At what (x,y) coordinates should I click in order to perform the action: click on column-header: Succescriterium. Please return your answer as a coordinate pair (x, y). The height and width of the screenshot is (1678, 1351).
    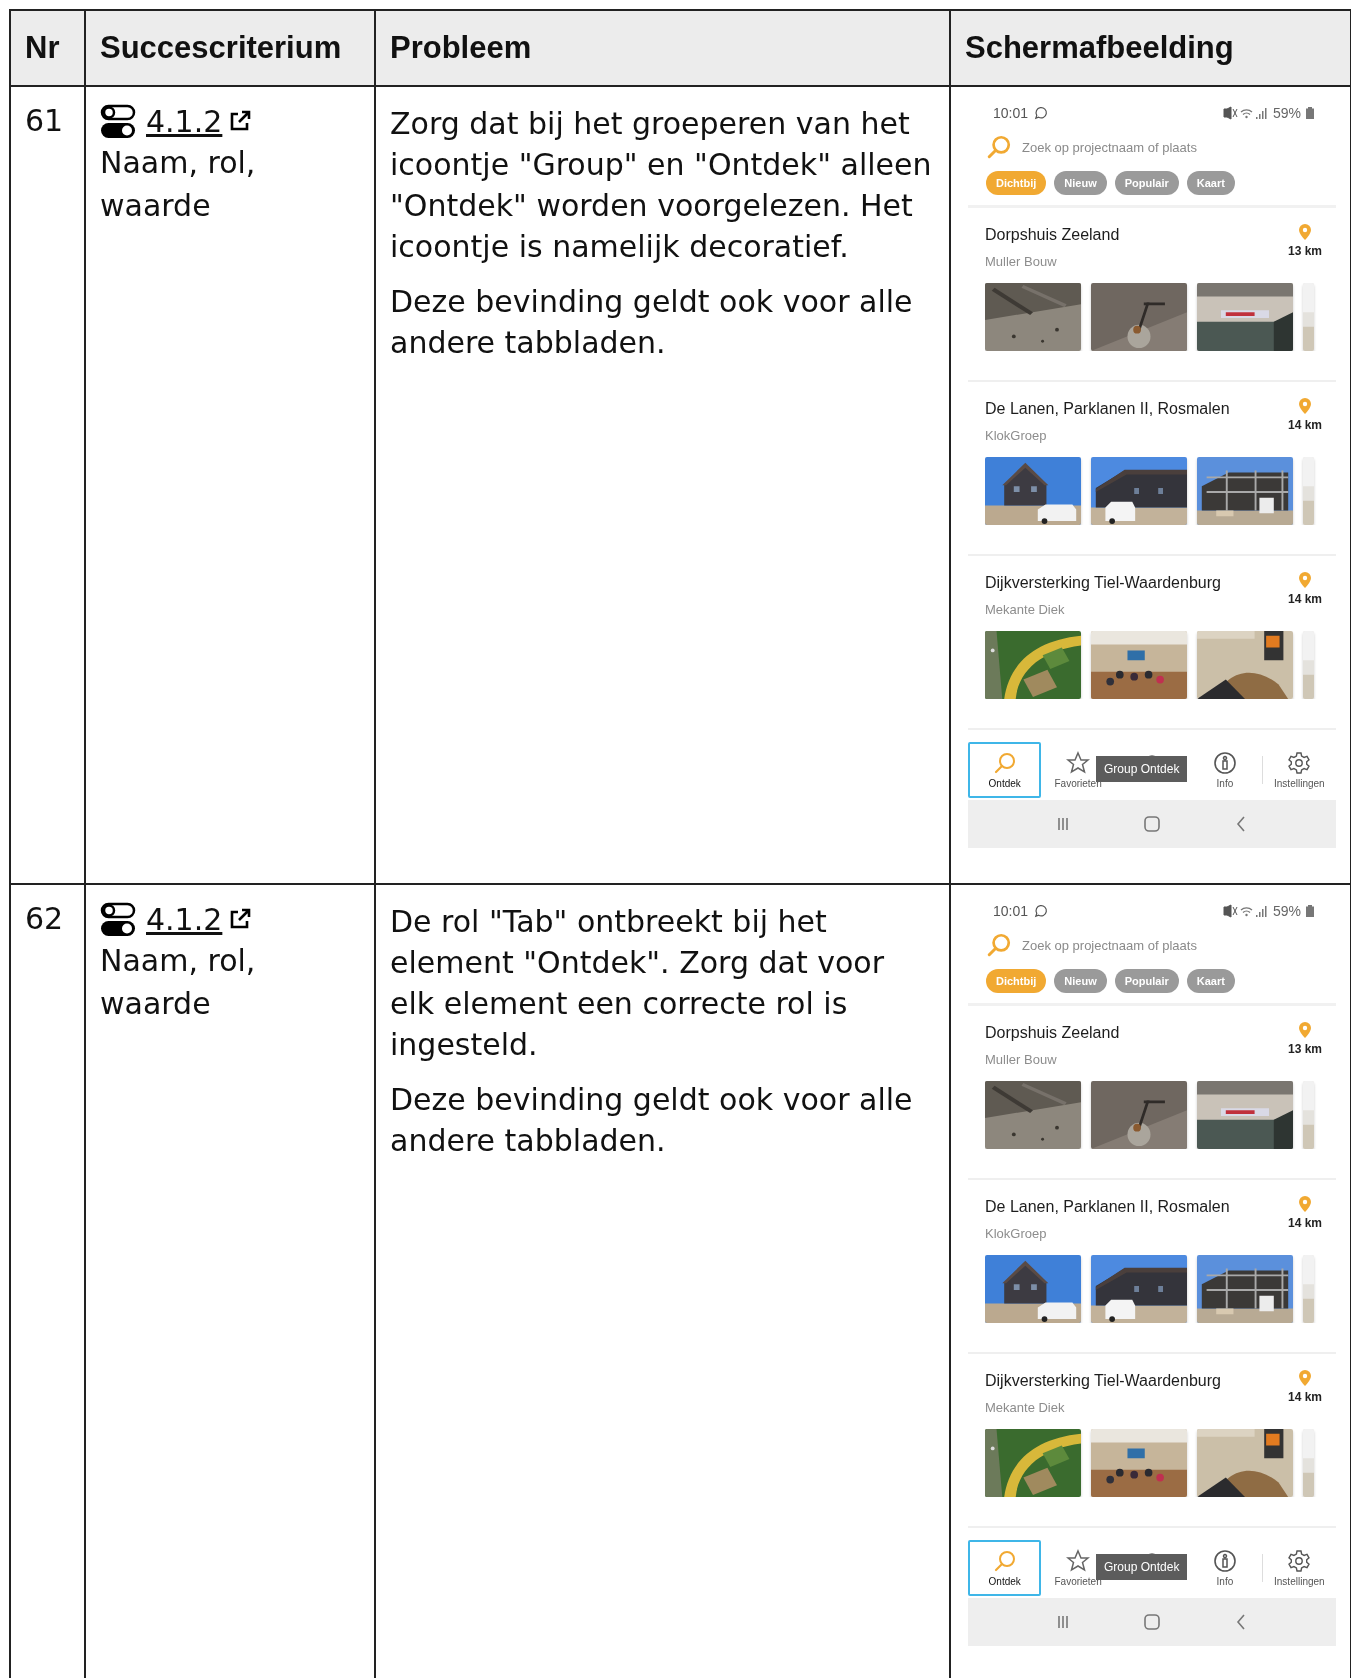
    Looking at the image, I should click on (231, 49).